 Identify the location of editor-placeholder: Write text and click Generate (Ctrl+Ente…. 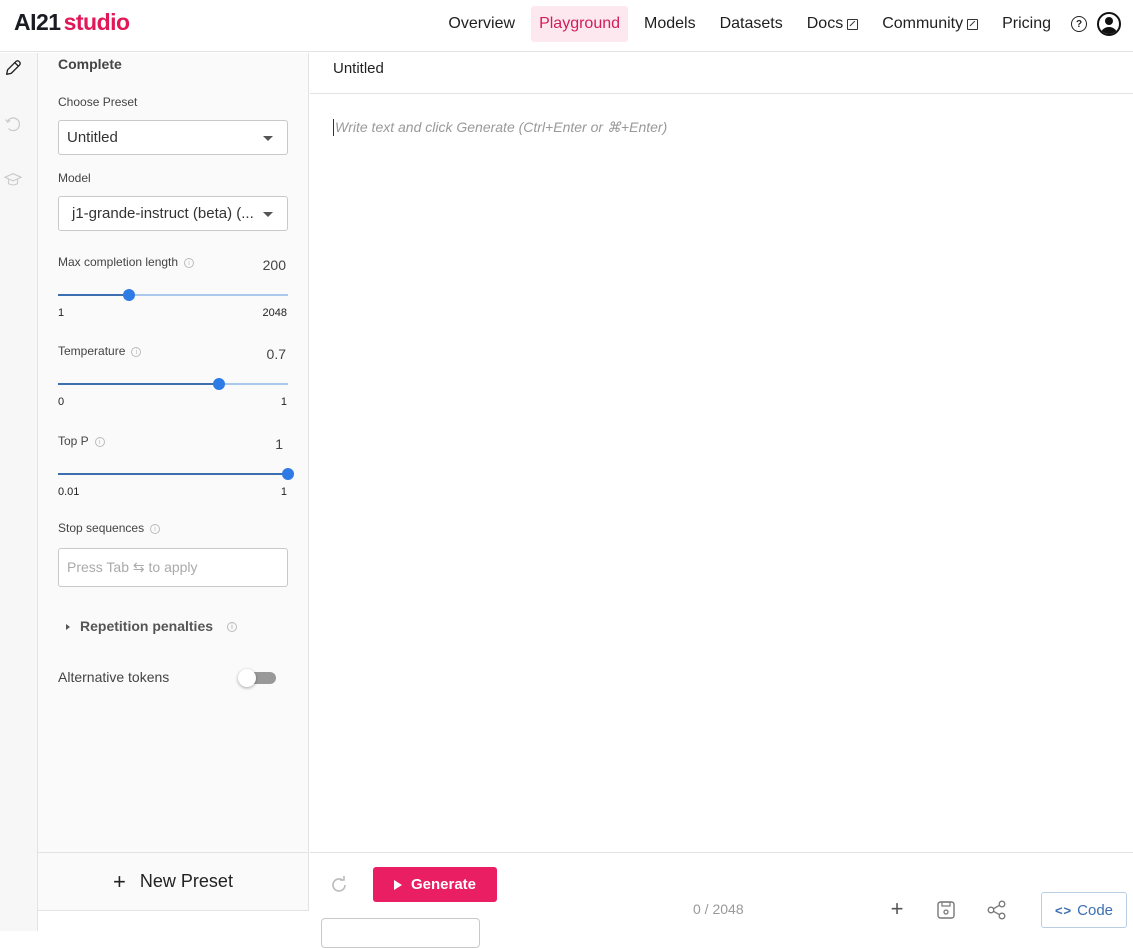
(500, 127).